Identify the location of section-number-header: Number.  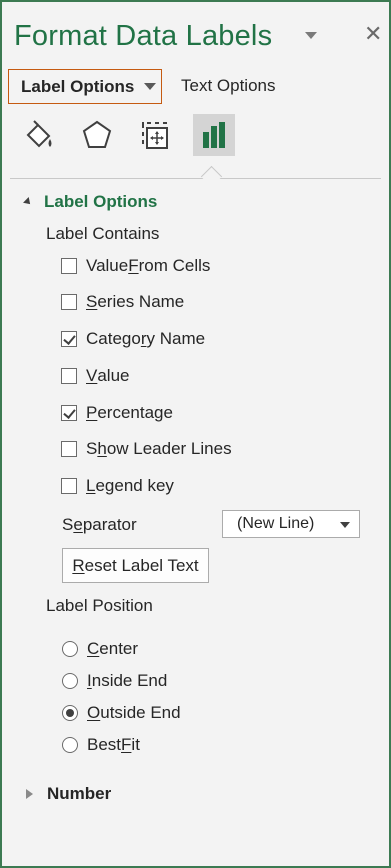
(68, 794).